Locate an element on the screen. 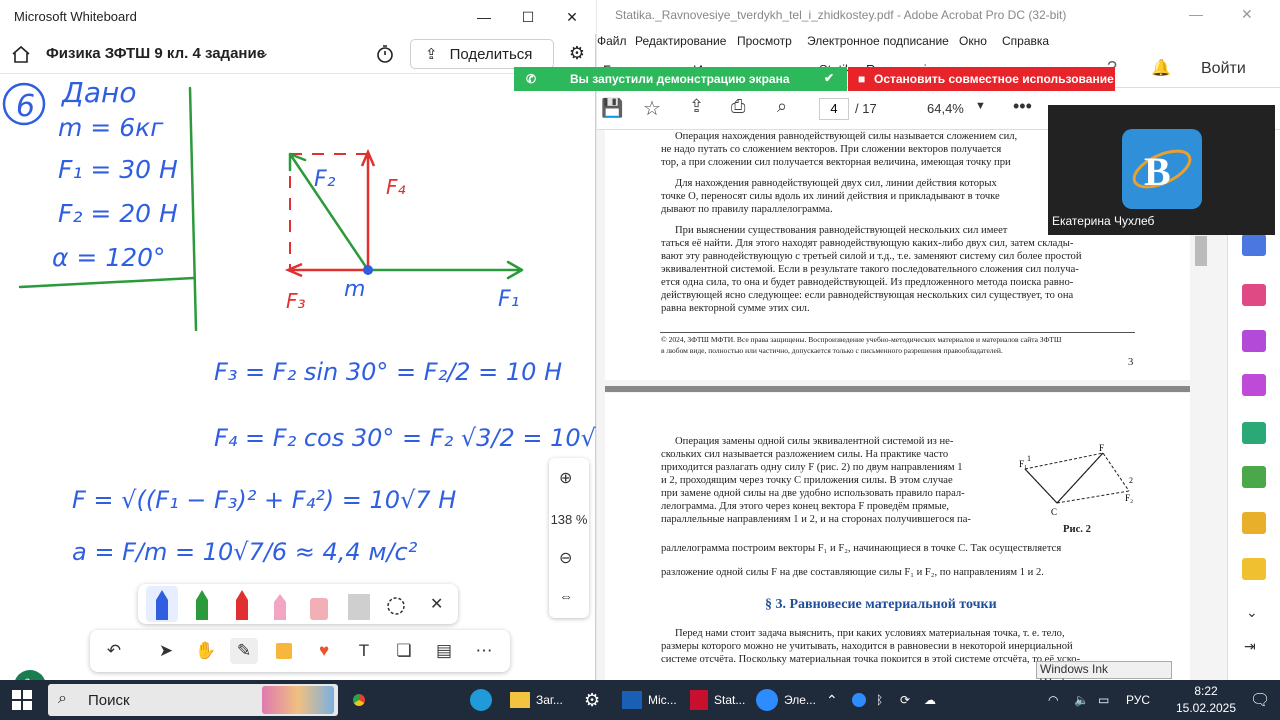  menu-window: Окно is located at coordinates (973, 41).